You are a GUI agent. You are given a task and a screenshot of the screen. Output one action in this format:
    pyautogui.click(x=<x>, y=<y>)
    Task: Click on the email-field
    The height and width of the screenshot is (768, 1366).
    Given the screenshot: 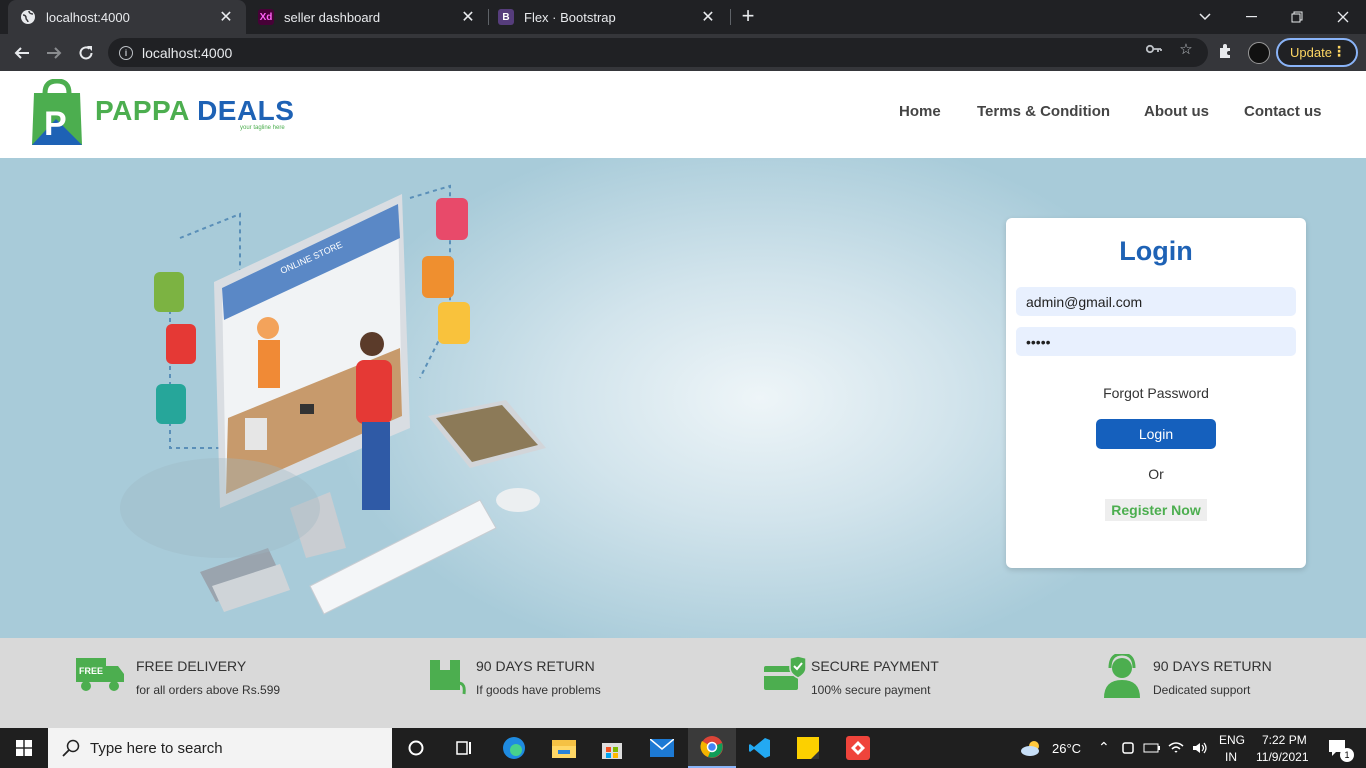 What is the action you would take?
    pyautogui.click(x=1156, y=301)
    